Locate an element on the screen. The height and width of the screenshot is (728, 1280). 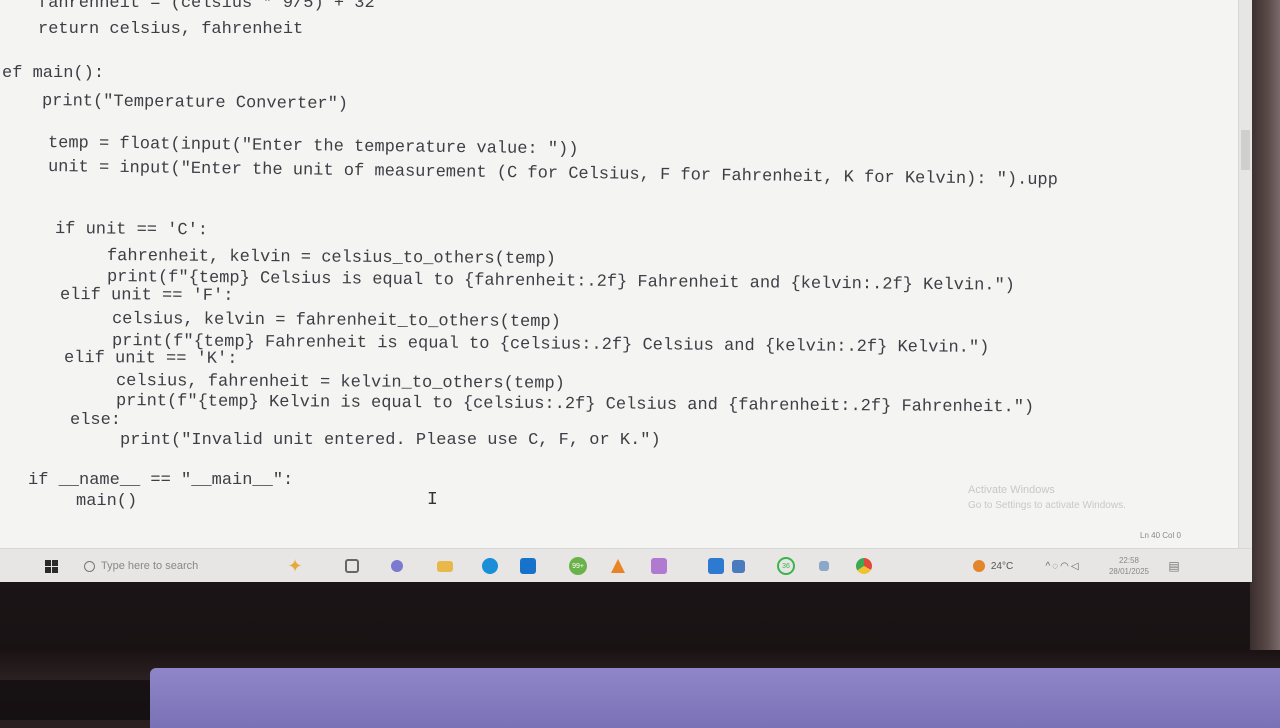
search-icon is located at coordinates (89, 566).